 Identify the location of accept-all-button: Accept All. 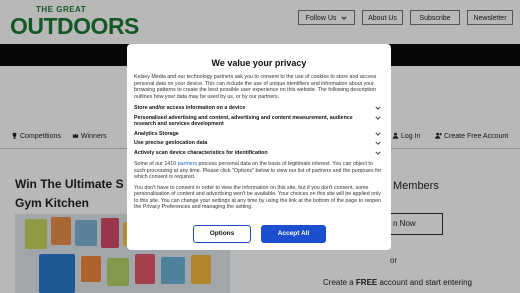
(293, 234).